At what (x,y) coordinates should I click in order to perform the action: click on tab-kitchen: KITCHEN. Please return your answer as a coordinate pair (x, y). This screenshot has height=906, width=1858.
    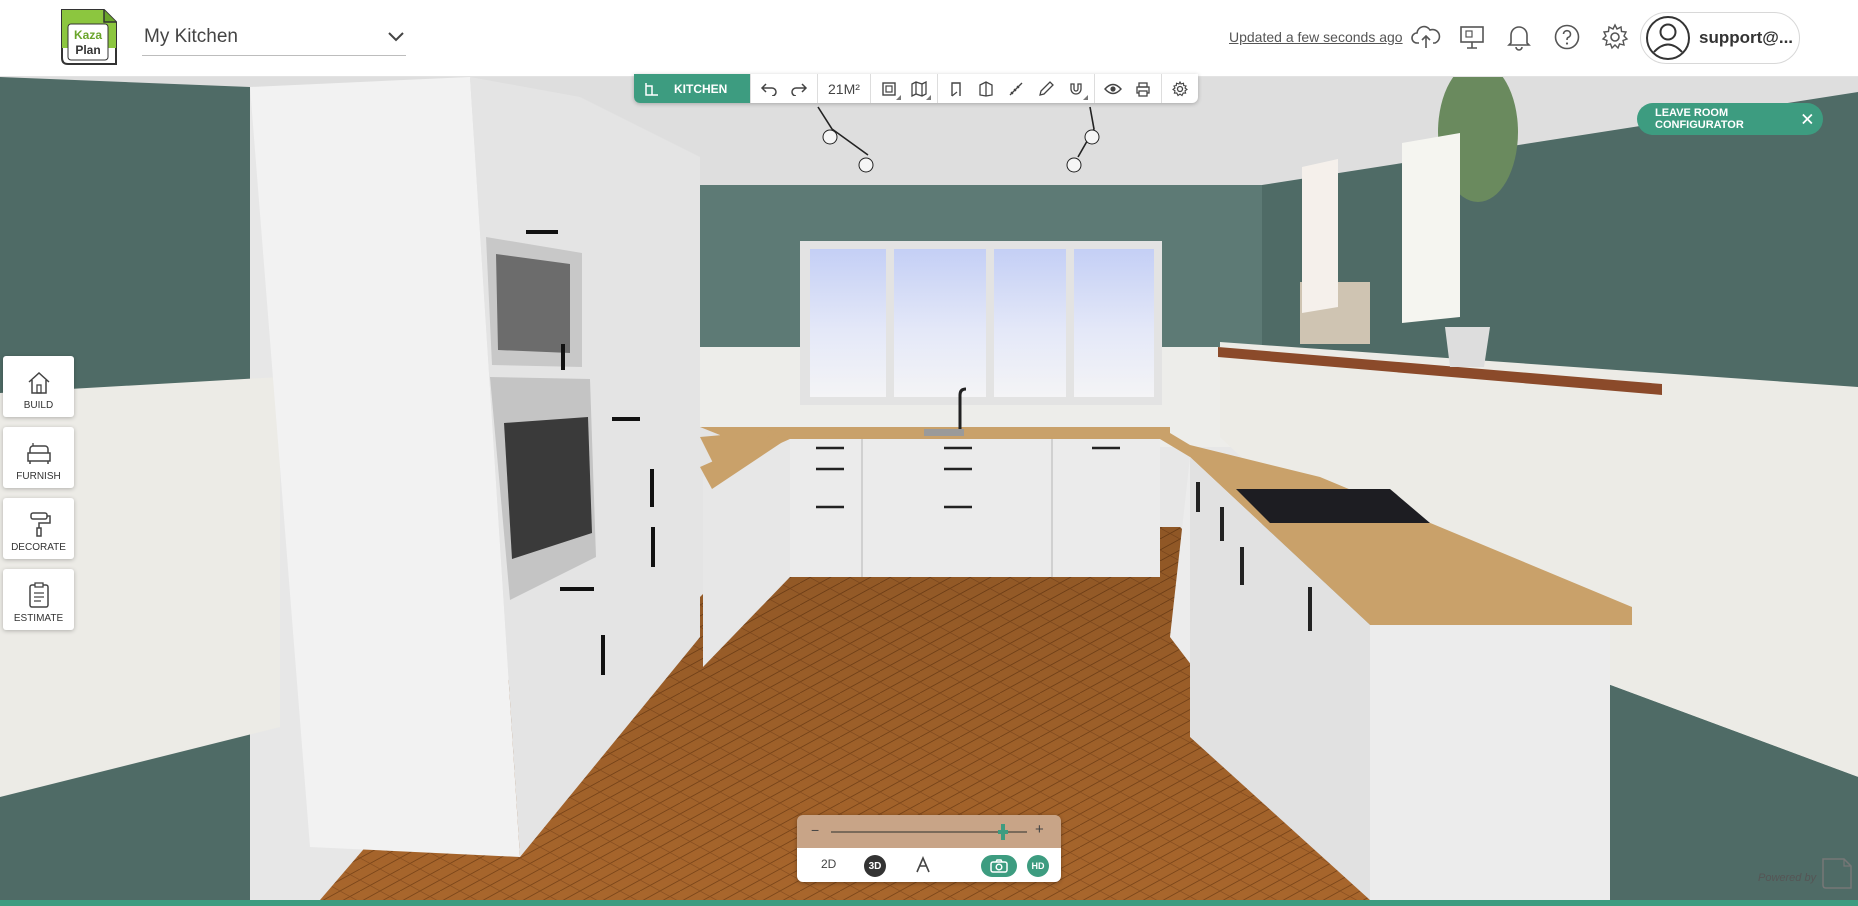
    Looking at the image, I should click on (692, 88).